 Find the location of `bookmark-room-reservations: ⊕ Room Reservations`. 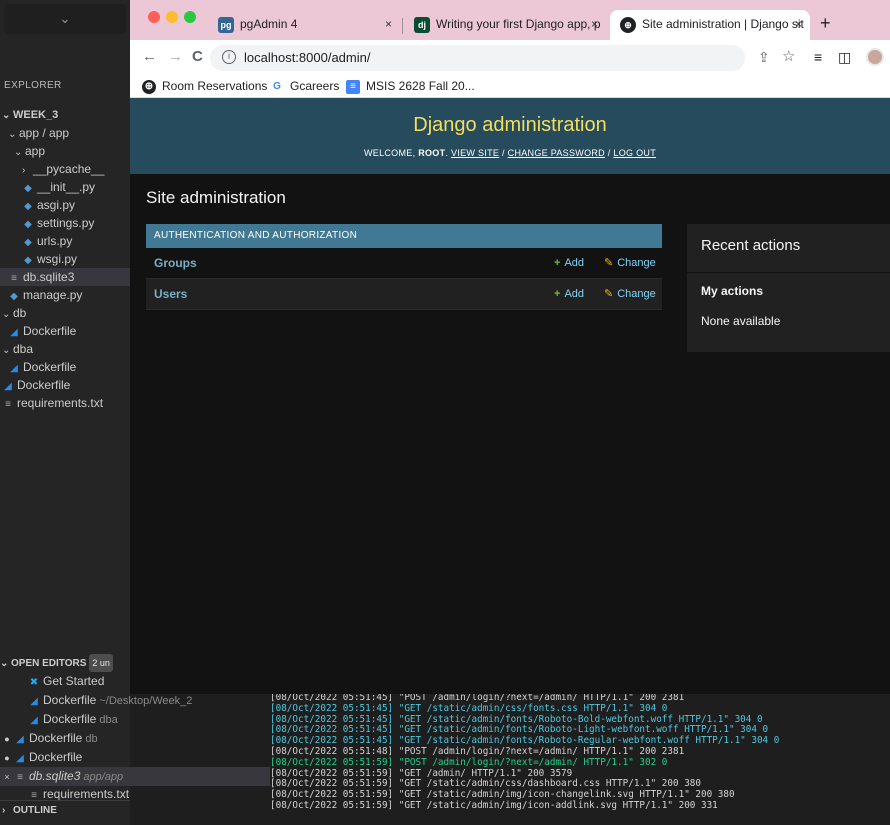

bookmark-room-reservations: ⊕ Room Reservations is located at coordinates (204, 86).